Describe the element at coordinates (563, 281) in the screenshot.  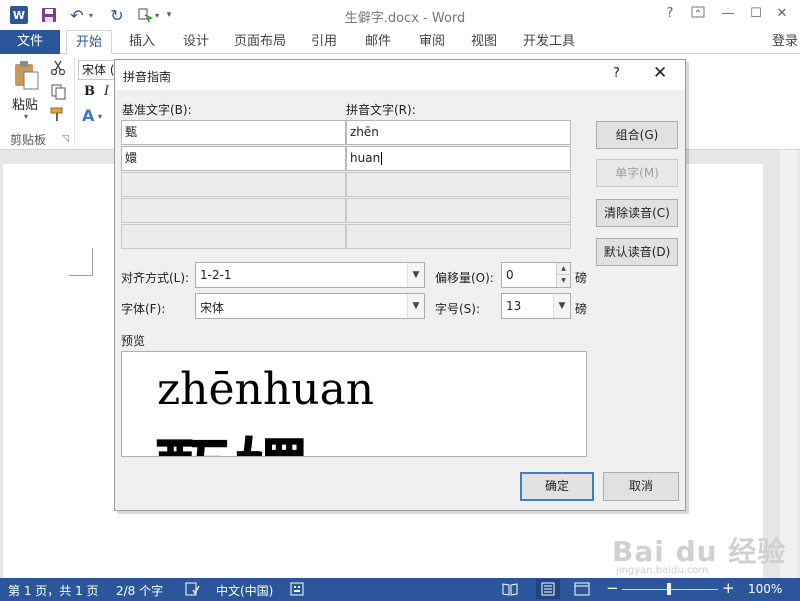
I see `spin-down-icon: ▼` at that location.